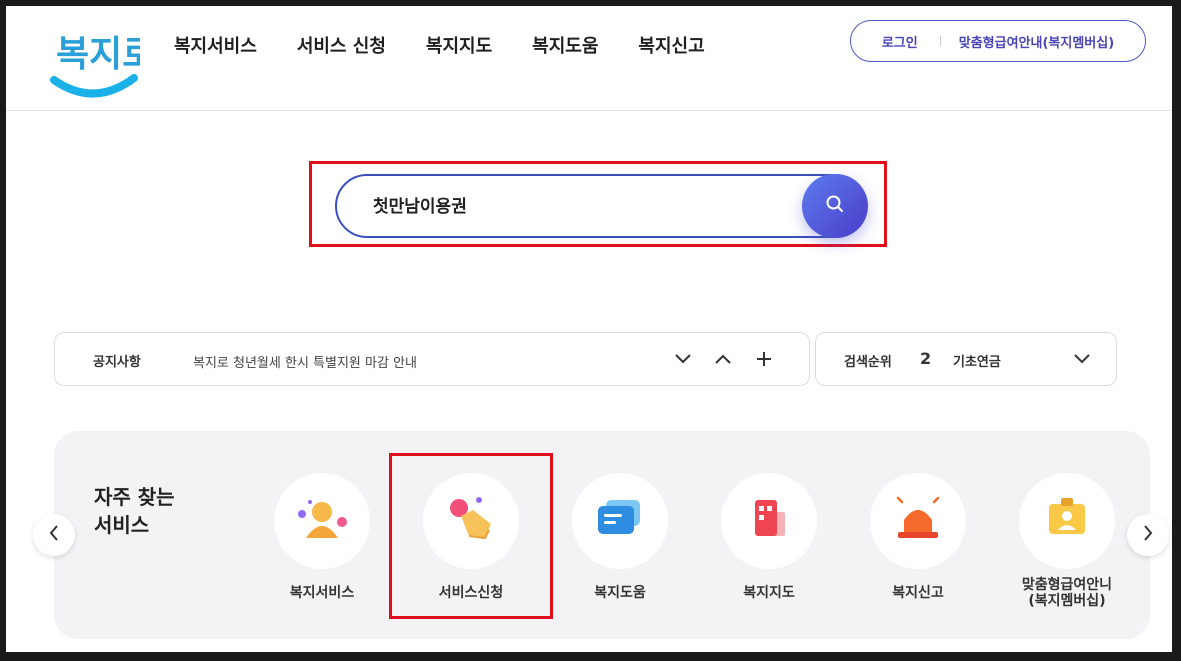  What do you see at coordinates (977, 360) in the screenshot?
I see `ranking-term: 기초연금` at bounding box center [977, 360].